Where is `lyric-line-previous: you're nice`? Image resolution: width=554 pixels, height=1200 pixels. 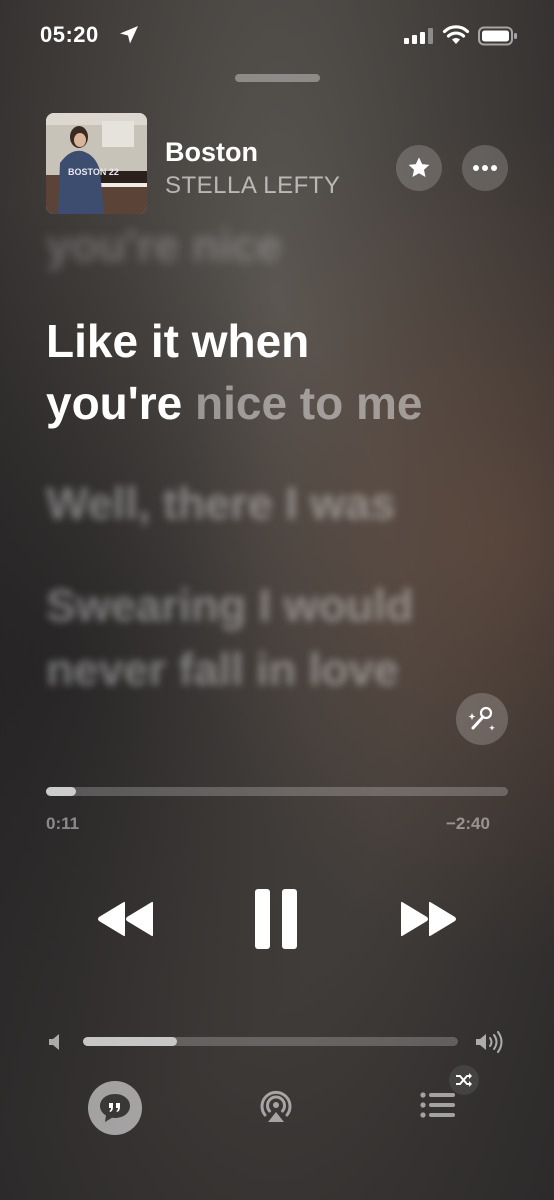
lyric-line-previous: you're nice is located at coordinates (164, 246).